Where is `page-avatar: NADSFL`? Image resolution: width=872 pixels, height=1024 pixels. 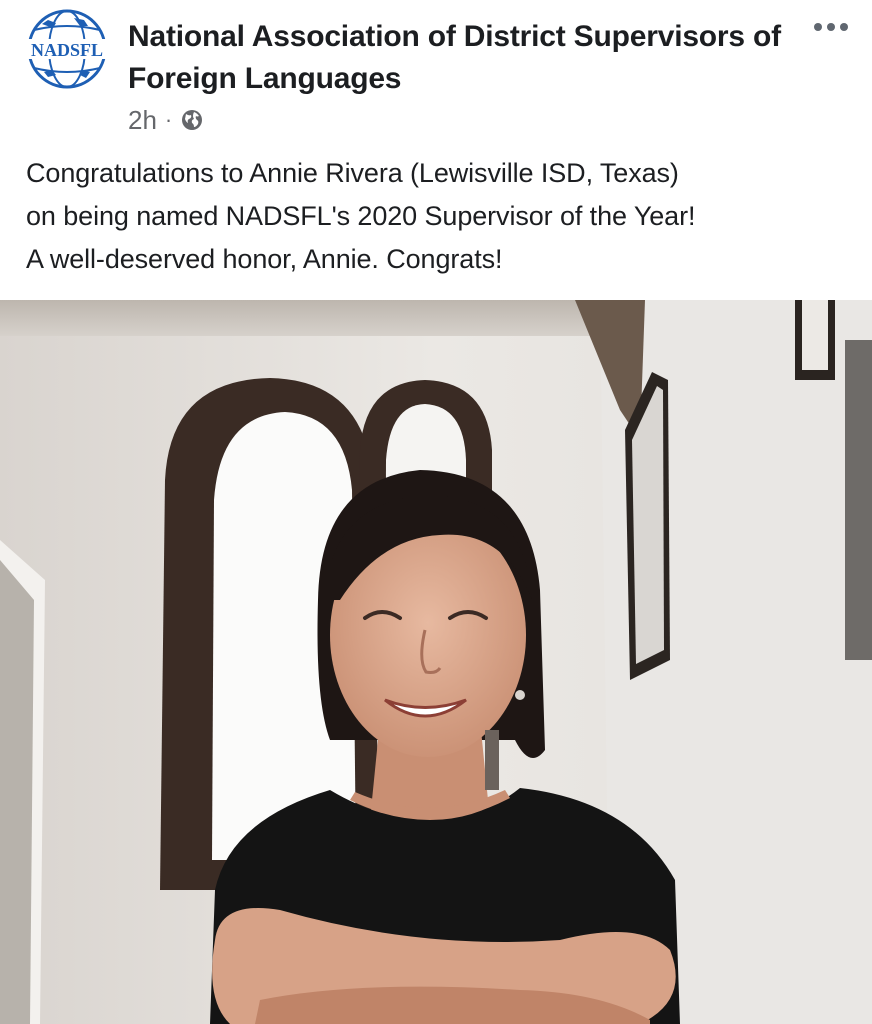
page-avatar: NADSFL is located at coordinates (67, 49).